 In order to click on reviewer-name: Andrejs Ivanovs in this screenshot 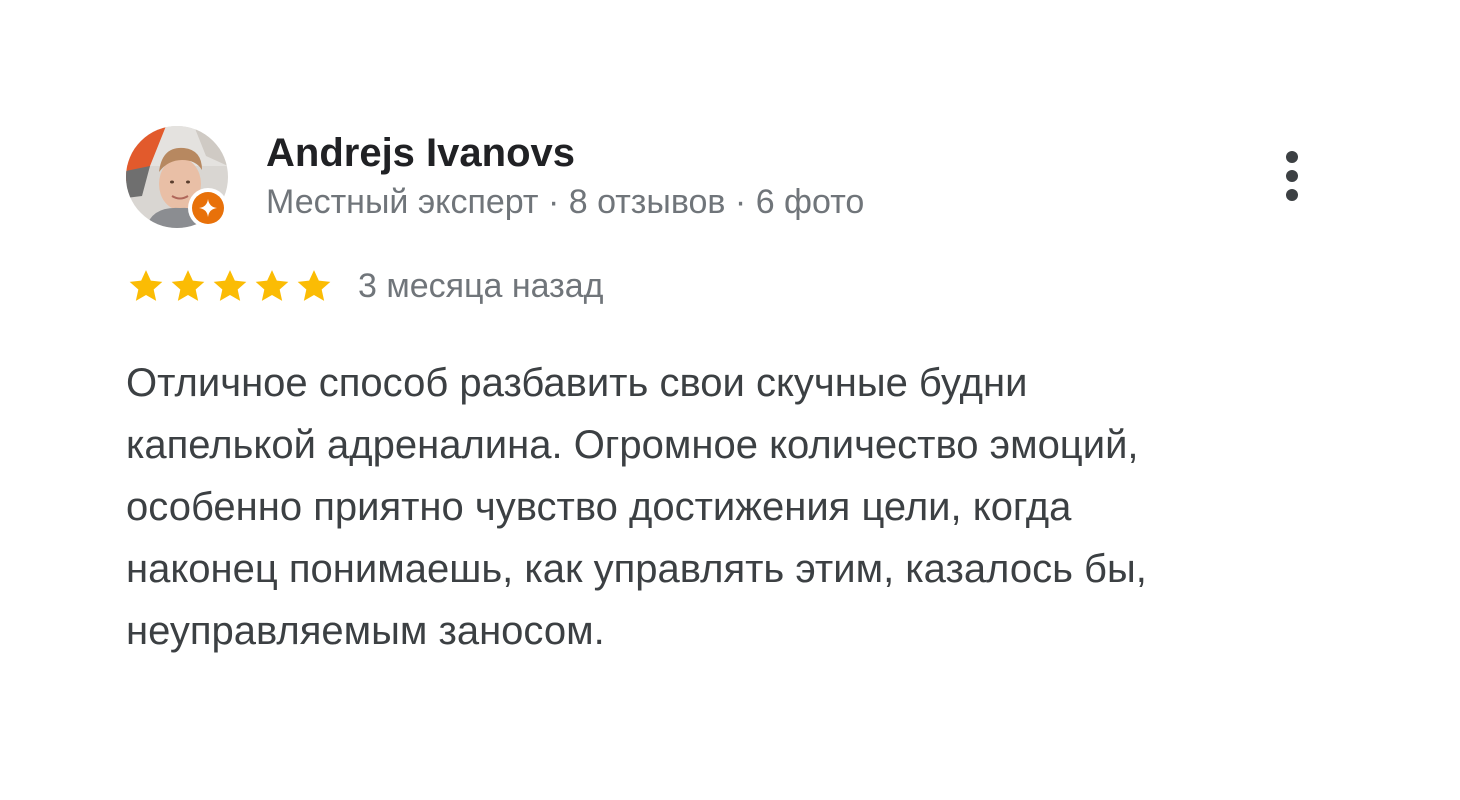, I will do `click(420, 153)`.